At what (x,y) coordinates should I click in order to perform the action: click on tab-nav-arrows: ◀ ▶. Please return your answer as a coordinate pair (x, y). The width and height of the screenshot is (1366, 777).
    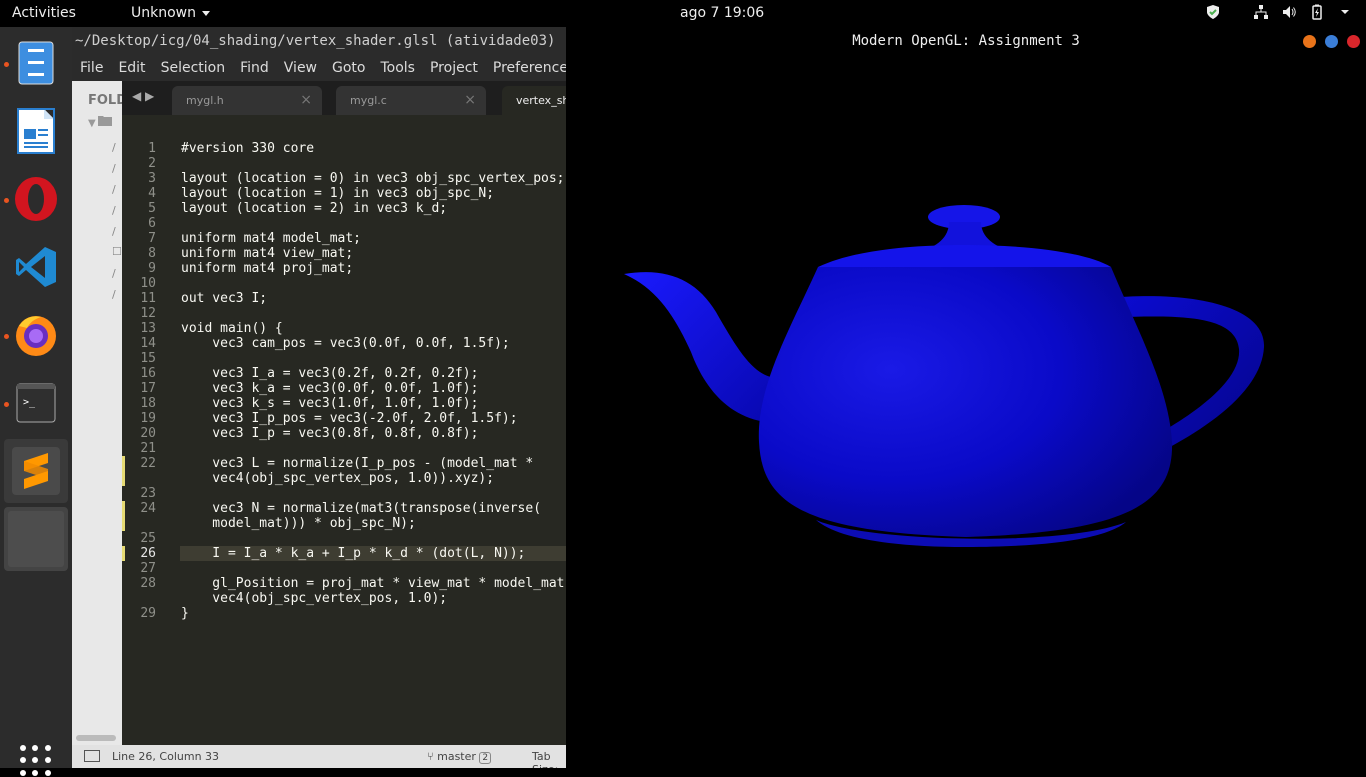
    Looking at the image, I should click on (143, 96).